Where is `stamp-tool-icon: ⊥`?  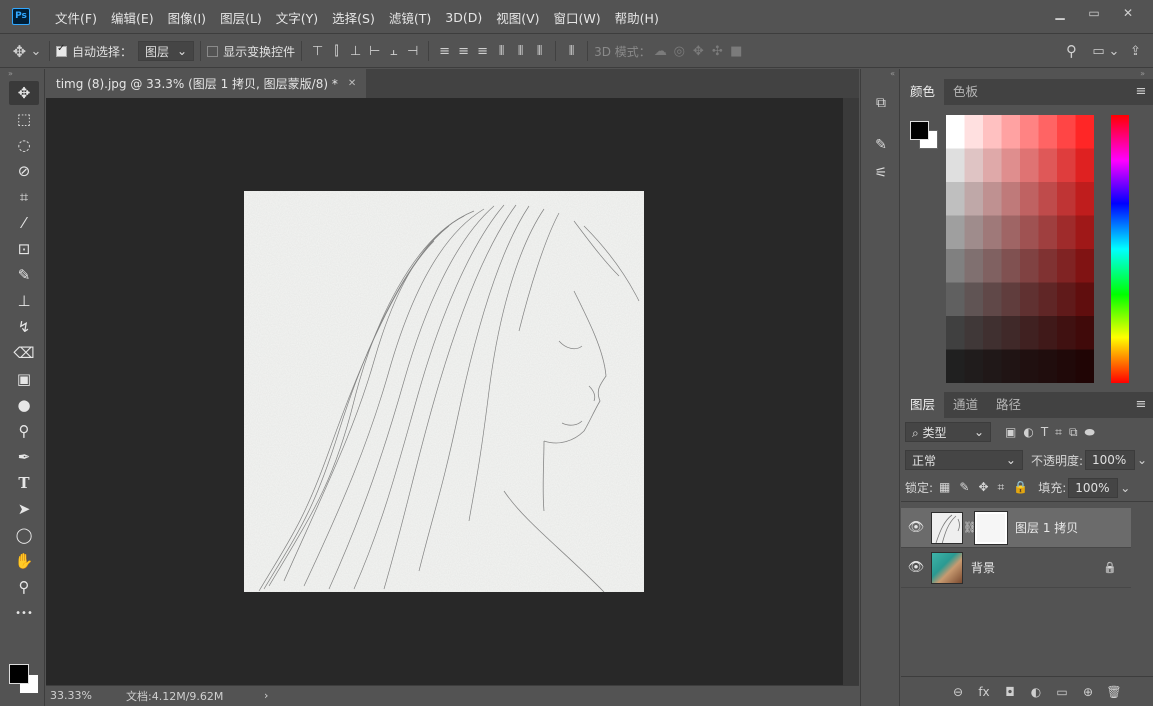 stamp-tool-icon: ⊥ is located at coordinates (24, 301).